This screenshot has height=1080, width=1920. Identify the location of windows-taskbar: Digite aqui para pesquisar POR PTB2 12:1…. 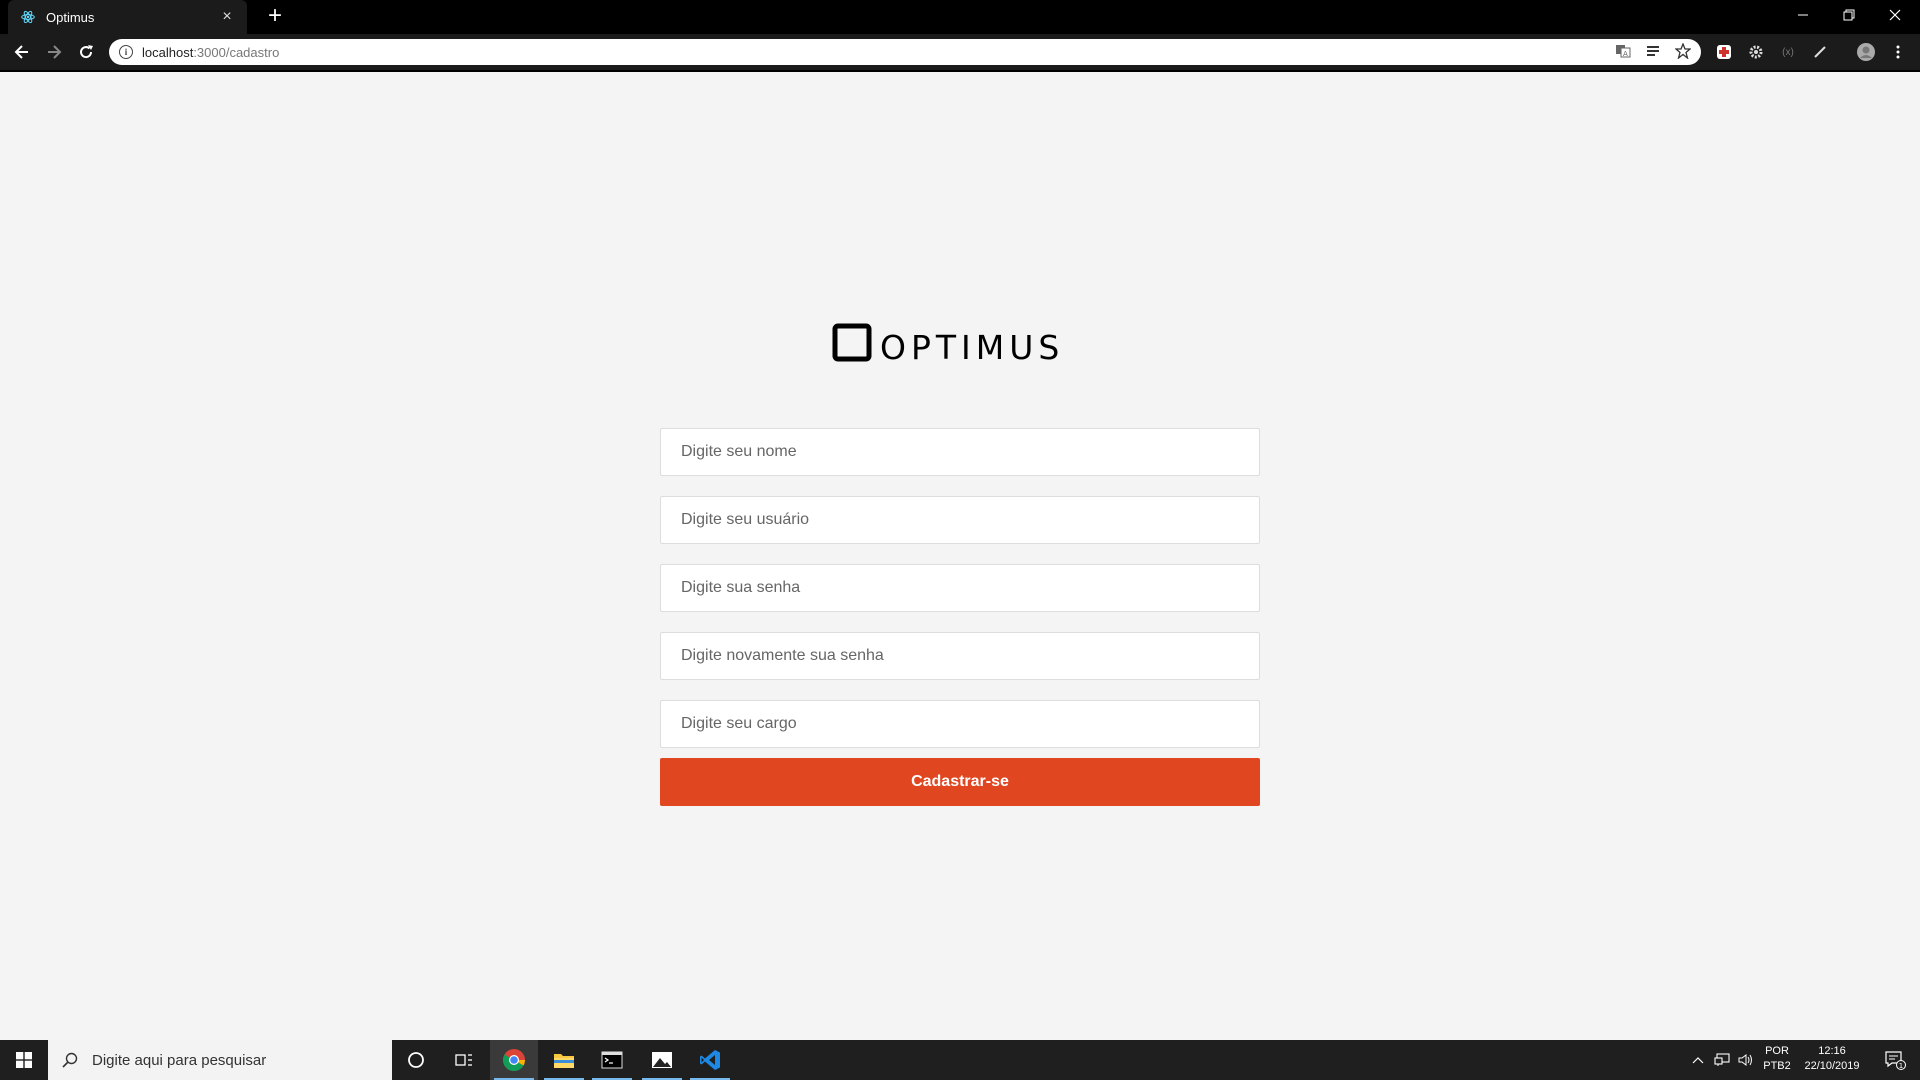
(960, 1060).